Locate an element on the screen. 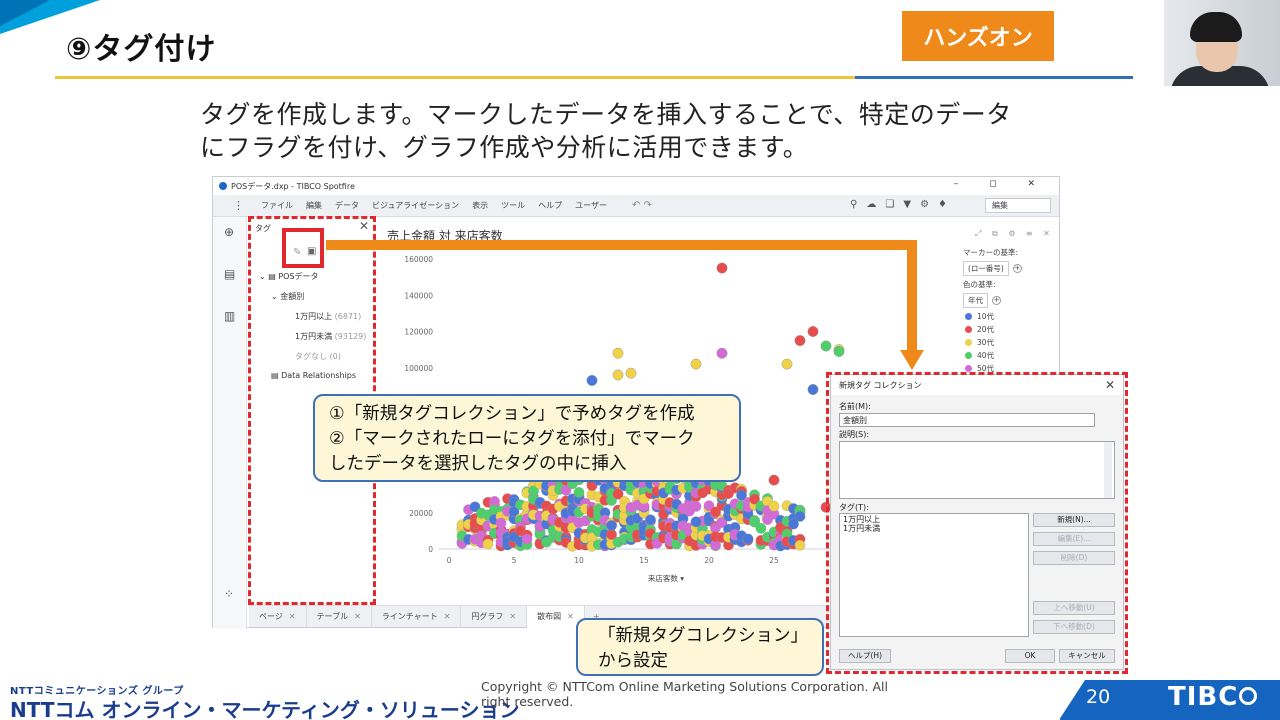  notification-icon: ♦ is located at coordinates (942, 204).